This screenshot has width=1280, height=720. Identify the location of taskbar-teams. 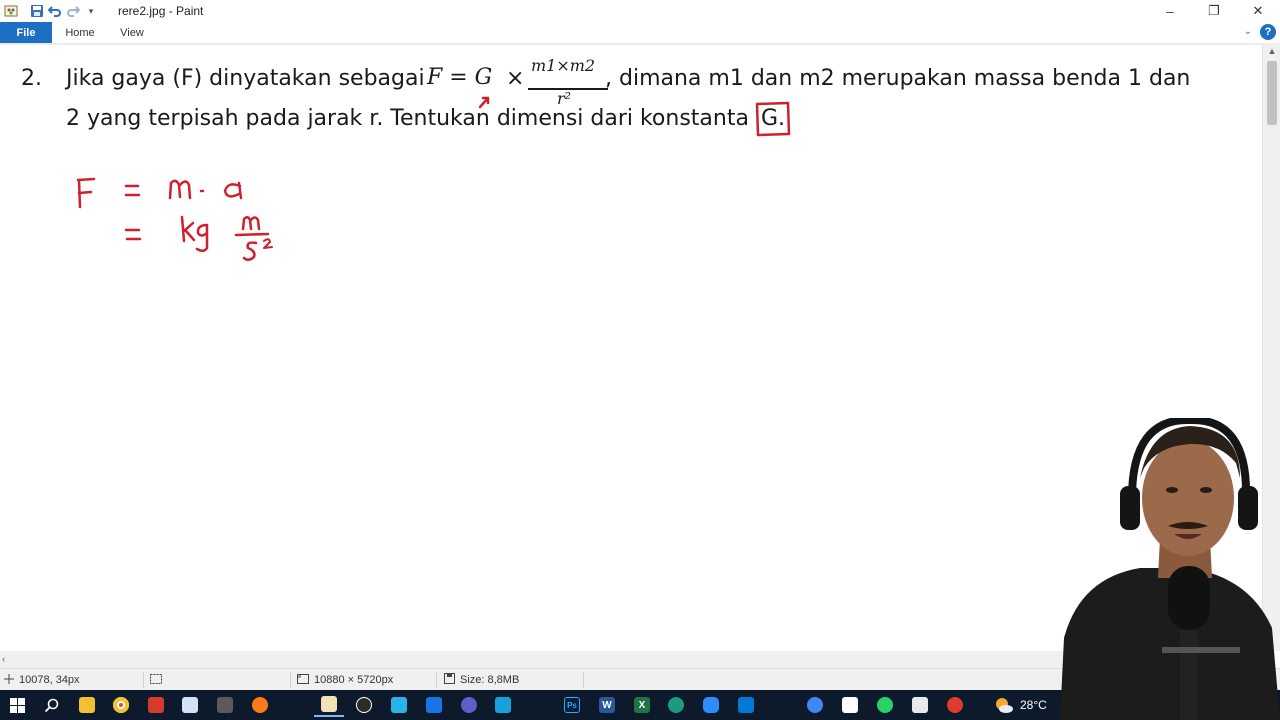
(469, 705).